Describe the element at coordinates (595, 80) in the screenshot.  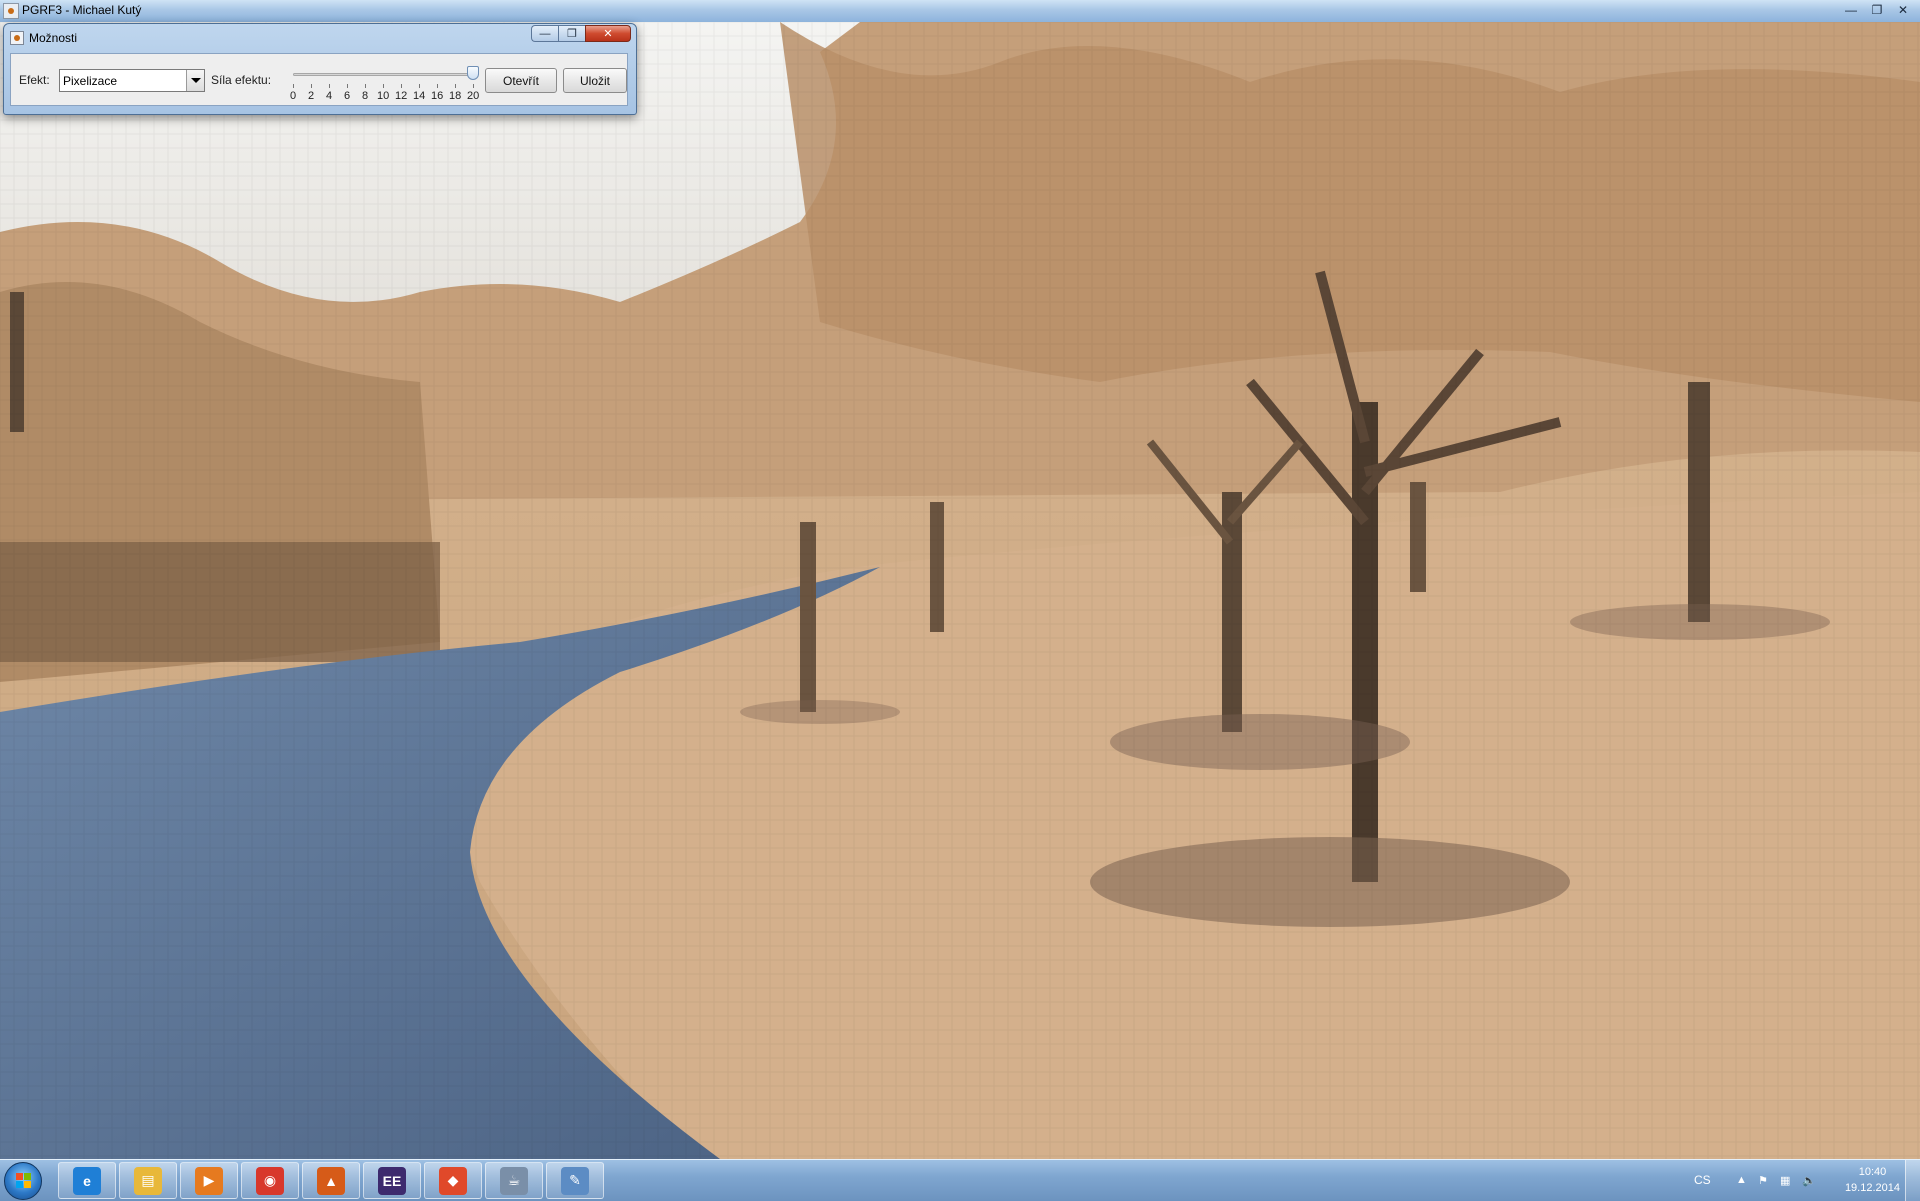
I see `save-button: Uložit` at that location.